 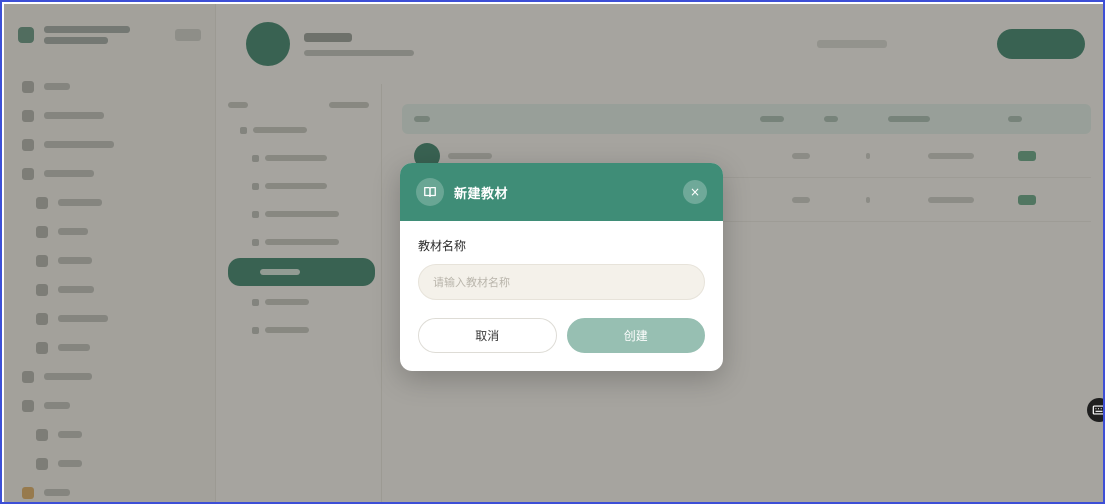 What do you see at coordinates (695, 192) in the screenshot?
I see `close-button: ×` at bounding box center [695, 192].